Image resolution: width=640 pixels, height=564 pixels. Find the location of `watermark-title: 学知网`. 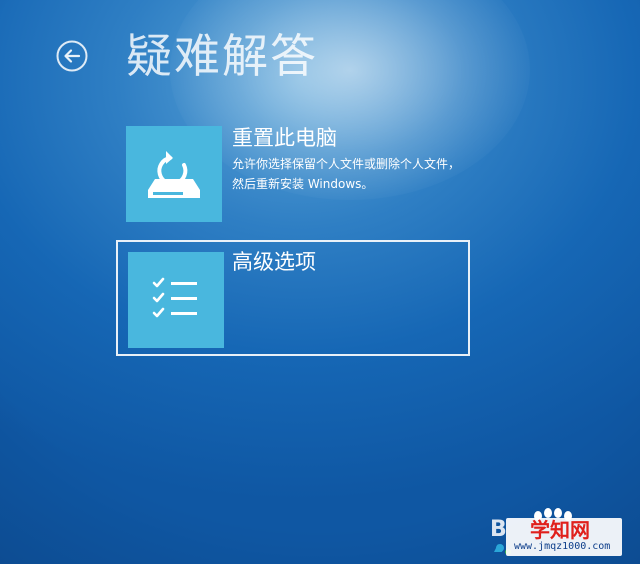

watermark-title: 学知网 is located at coordinates (560, 530).